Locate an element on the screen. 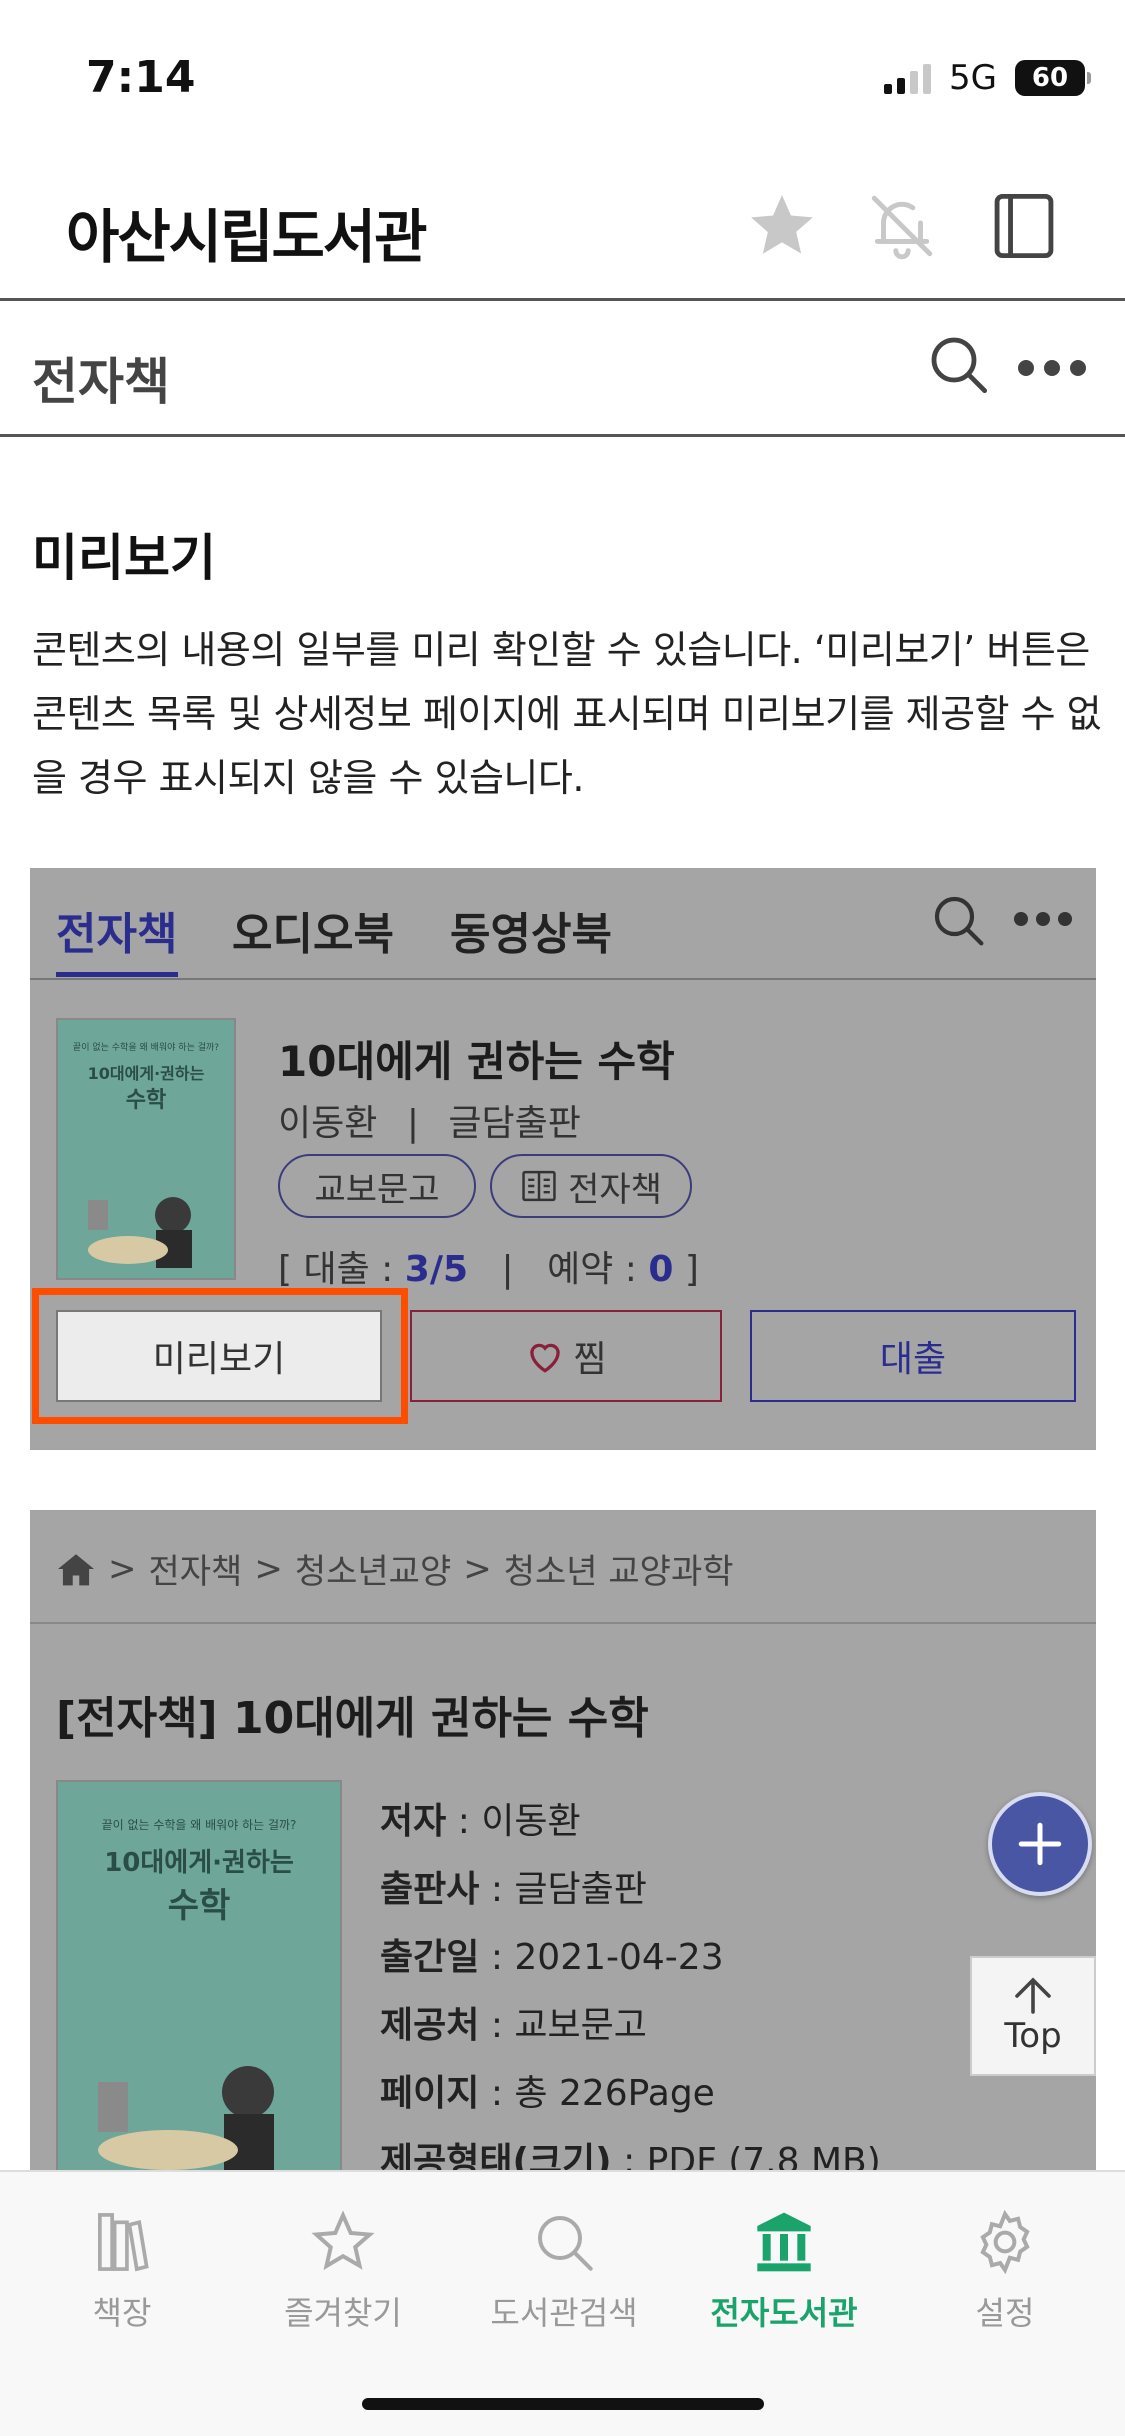 The image size is (1125, 2436). nav-label: 책장 is located at coordinates (122, 2313).